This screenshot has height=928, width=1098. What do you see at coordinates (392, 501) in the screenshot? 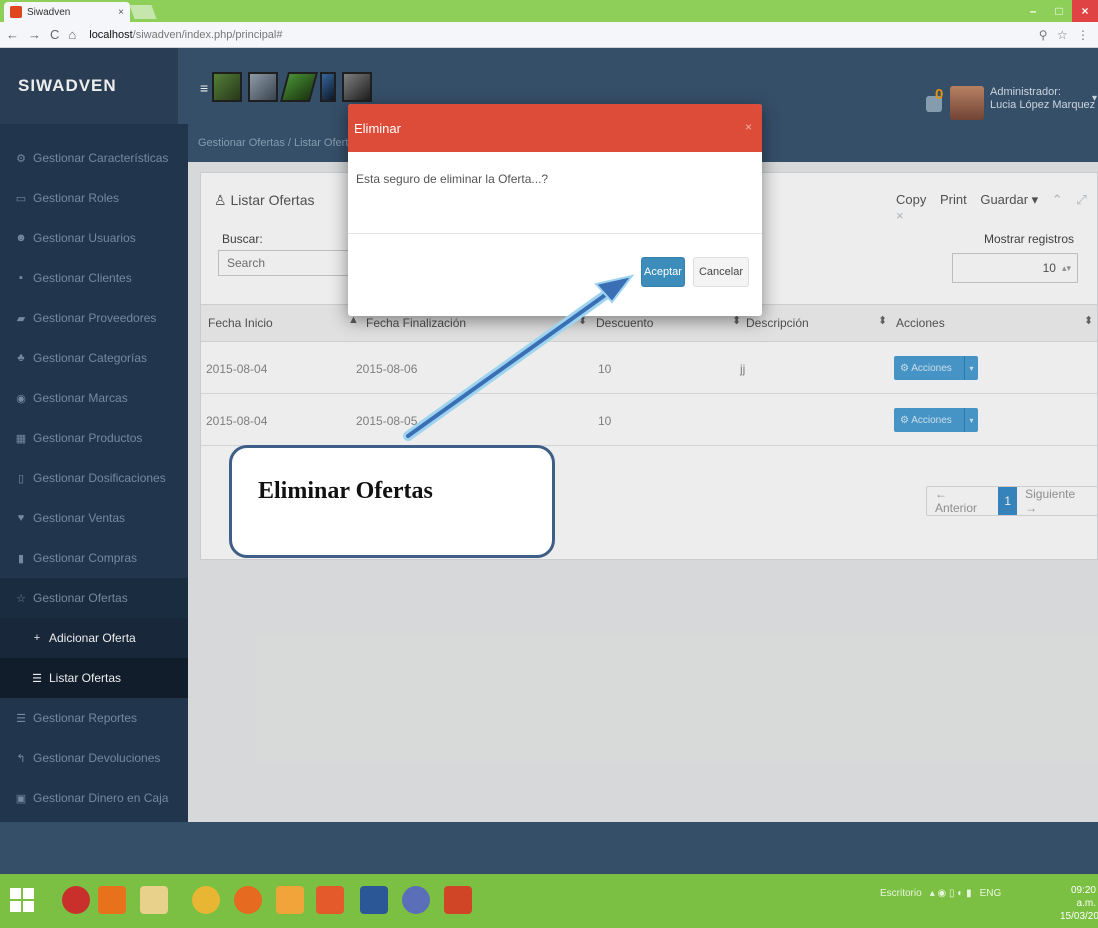
I see `annotation-callout: Eliminar Ofertas` at bounding box center [392, 501].